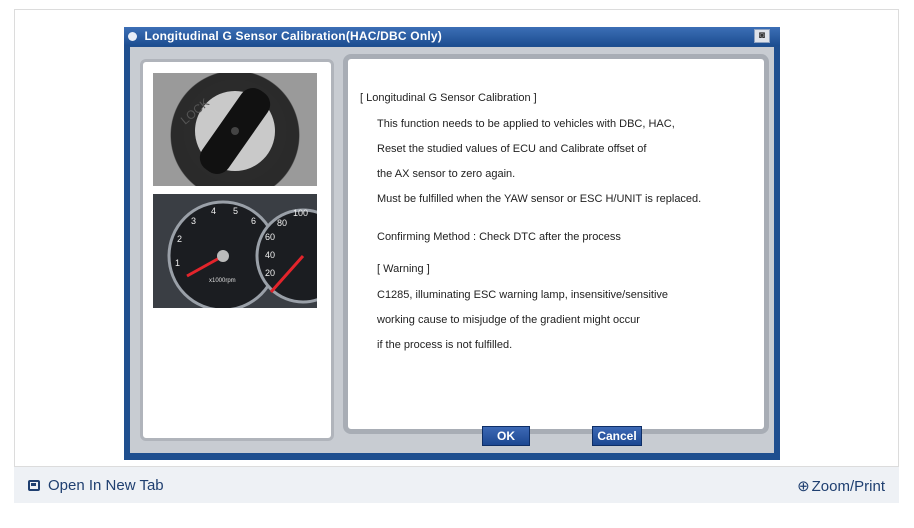  I want to click on gauge-tick-80: 80, so click(282, 223).